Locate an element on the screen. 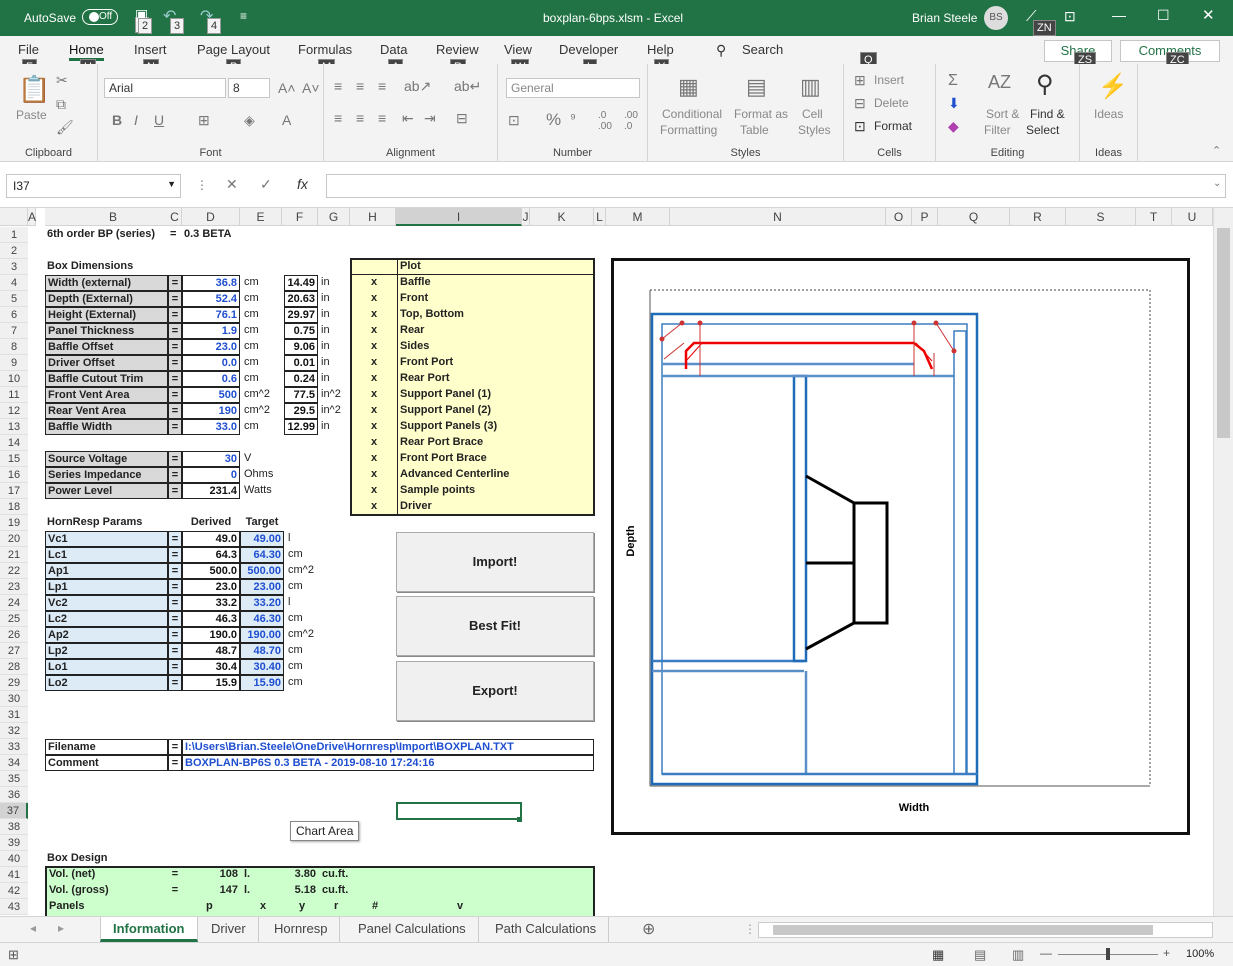  borders-icon: ⊞ is located at coordinates (204, 120).